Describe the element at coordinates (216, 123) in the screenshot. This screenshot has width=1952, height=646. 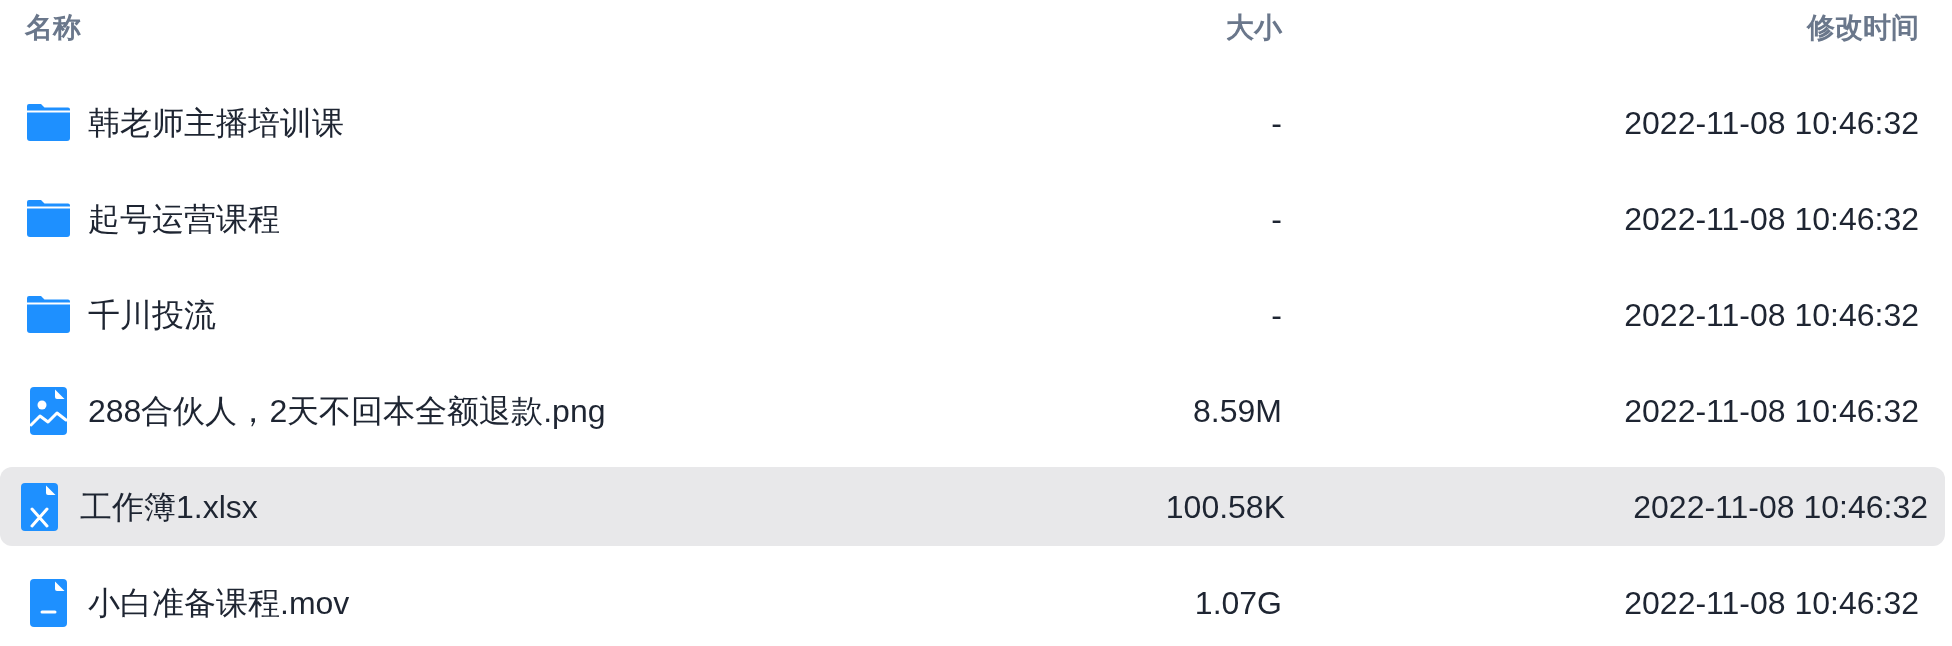
I see `file-name: 韩老师主播培训课` at that location.